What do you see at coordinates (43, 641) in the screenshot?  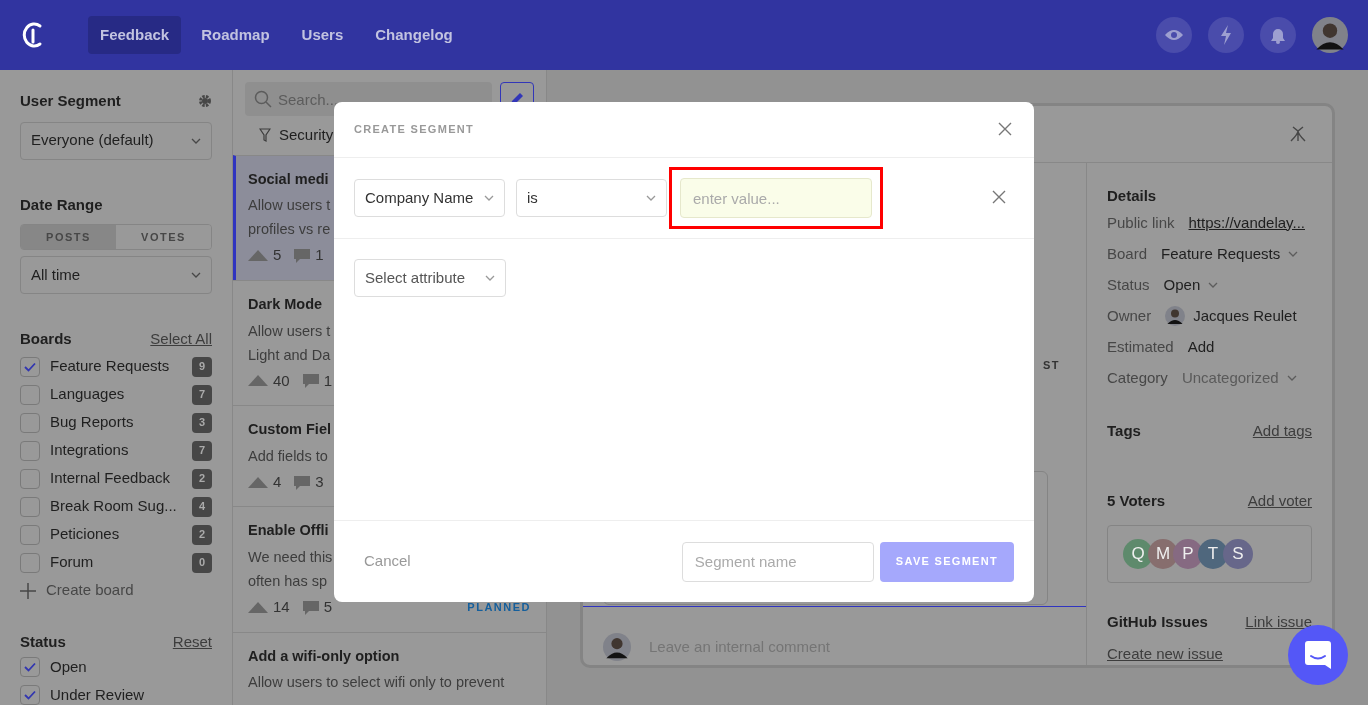 I see `section-title: Status` at bounding box center [43, 641].